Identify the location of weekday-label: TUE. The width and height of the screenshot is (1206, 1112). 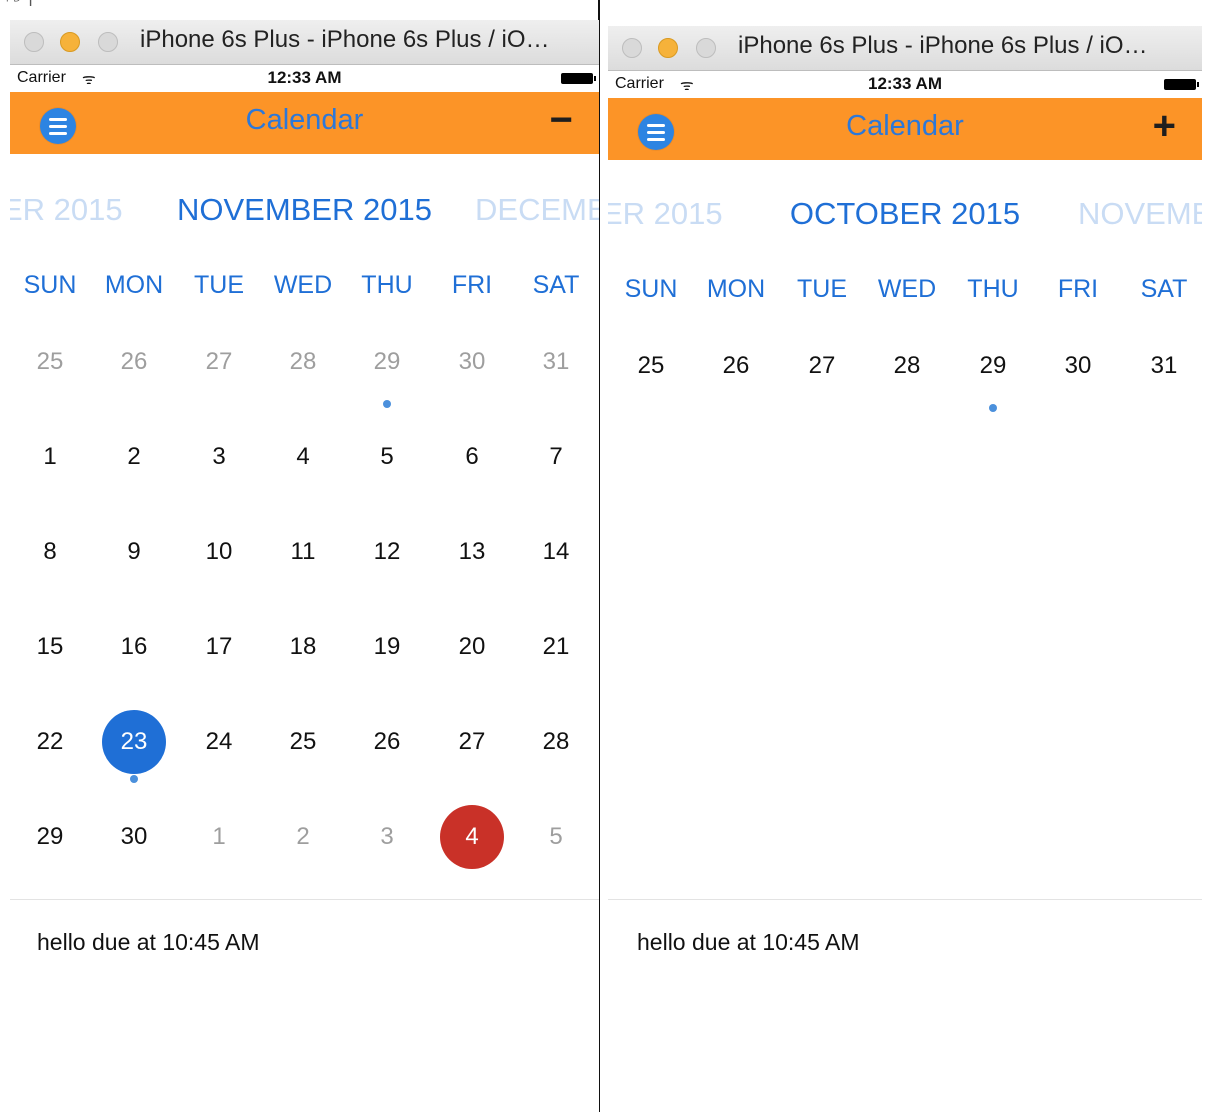
(822, 289).